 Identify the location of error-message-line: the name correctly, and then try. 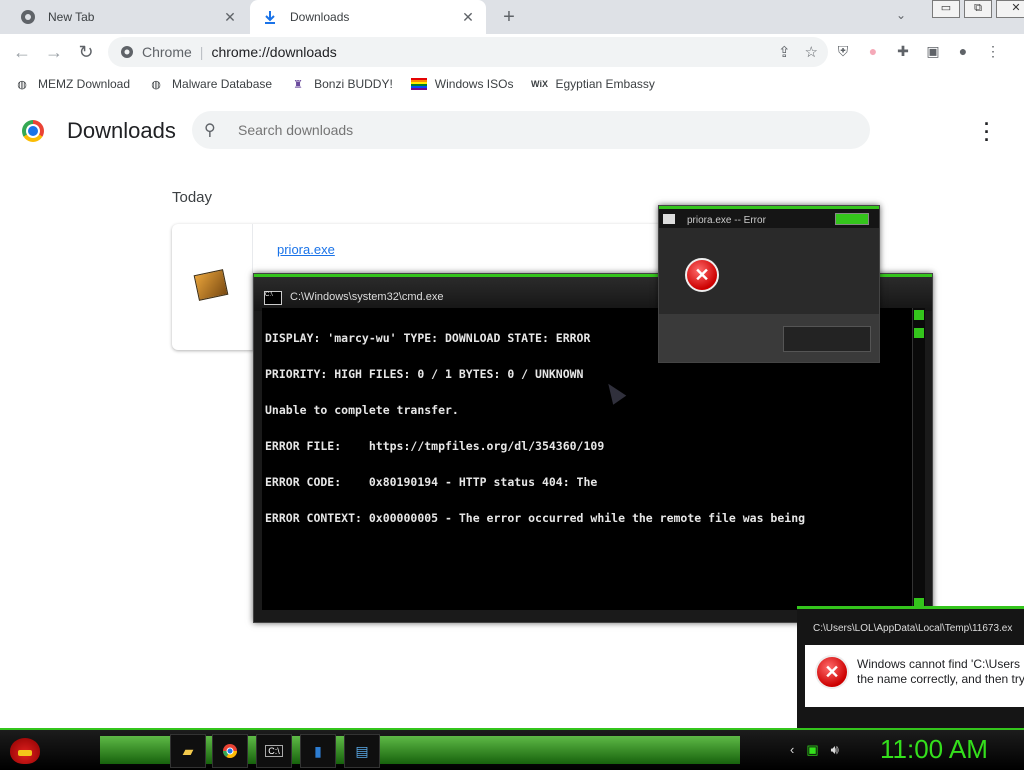
(940, 679).